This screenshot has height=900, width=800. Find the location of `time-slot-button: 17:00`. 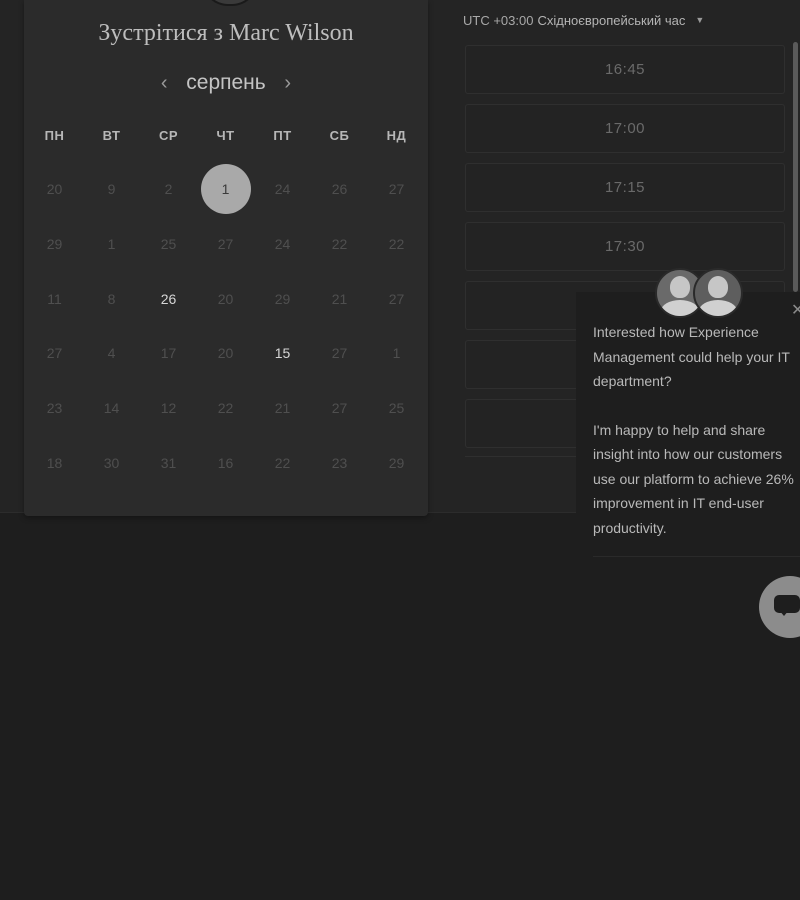

time-slot-button: 17:00 is located at coordinates (625, 128).